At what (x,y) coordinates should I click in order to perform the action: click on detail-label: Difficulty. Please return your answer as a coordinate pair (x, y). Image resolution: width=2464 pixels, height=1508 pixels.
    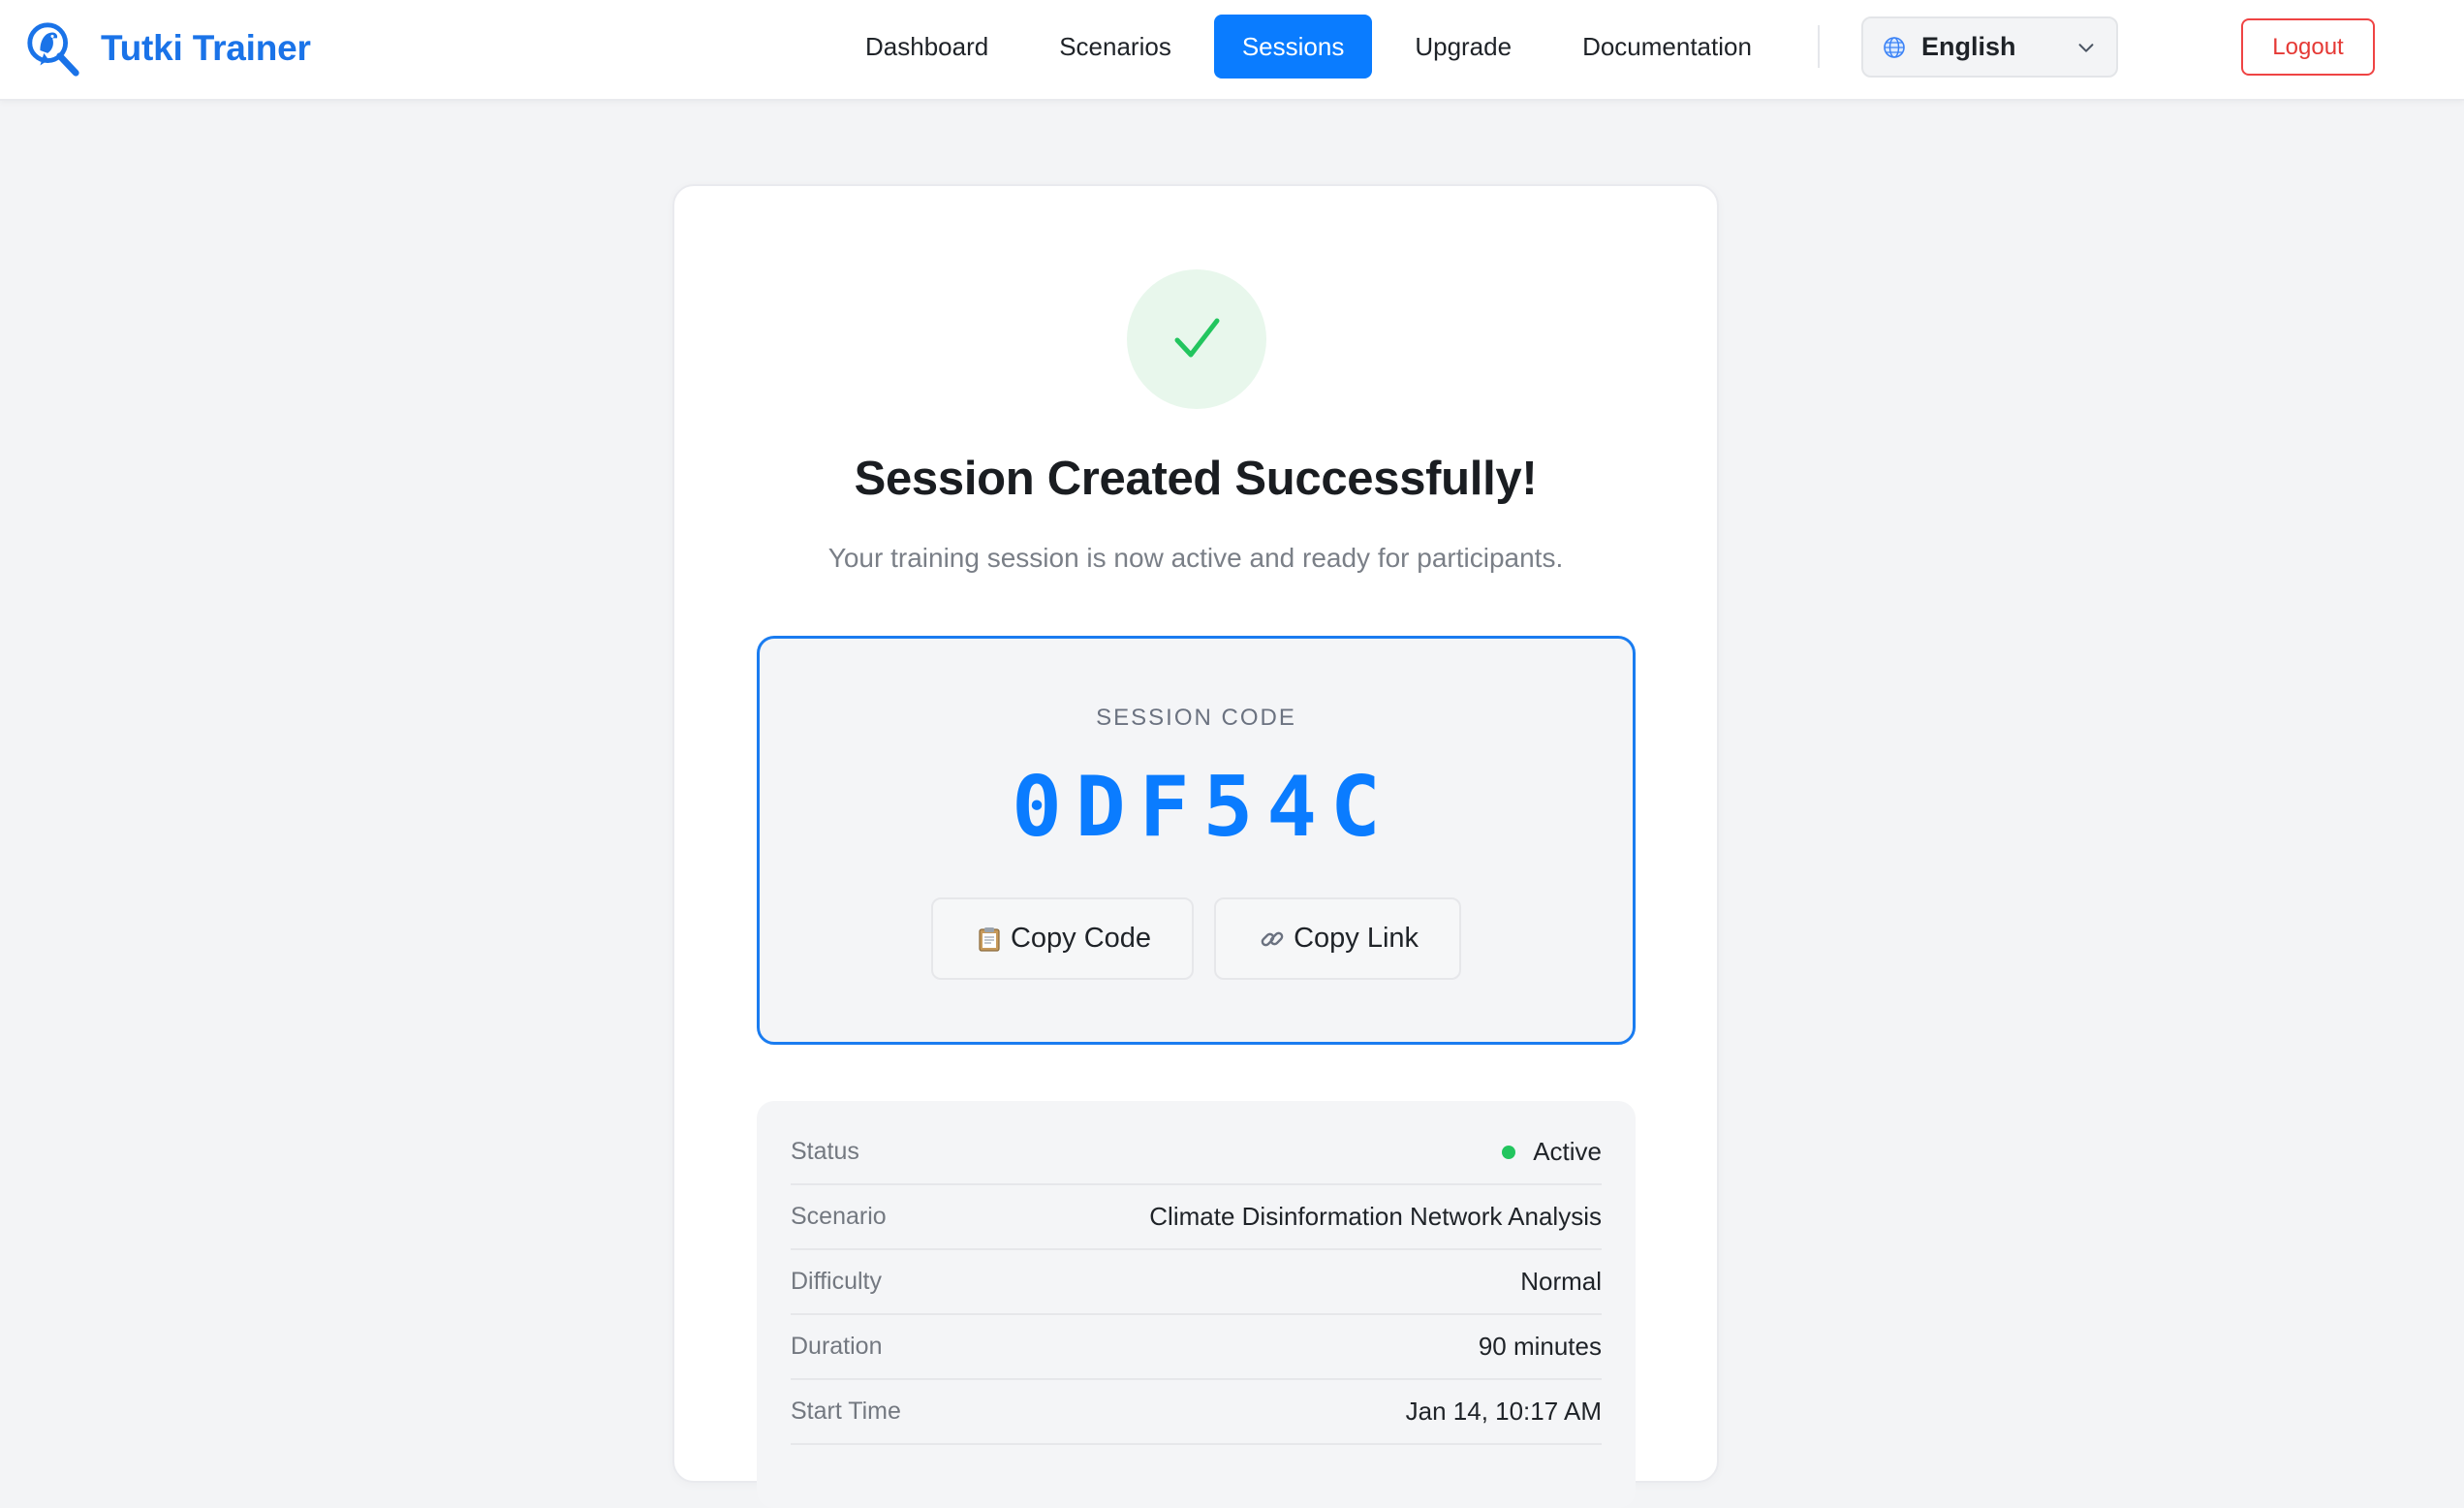
    Looking at the image, I should click on (837, 1281).